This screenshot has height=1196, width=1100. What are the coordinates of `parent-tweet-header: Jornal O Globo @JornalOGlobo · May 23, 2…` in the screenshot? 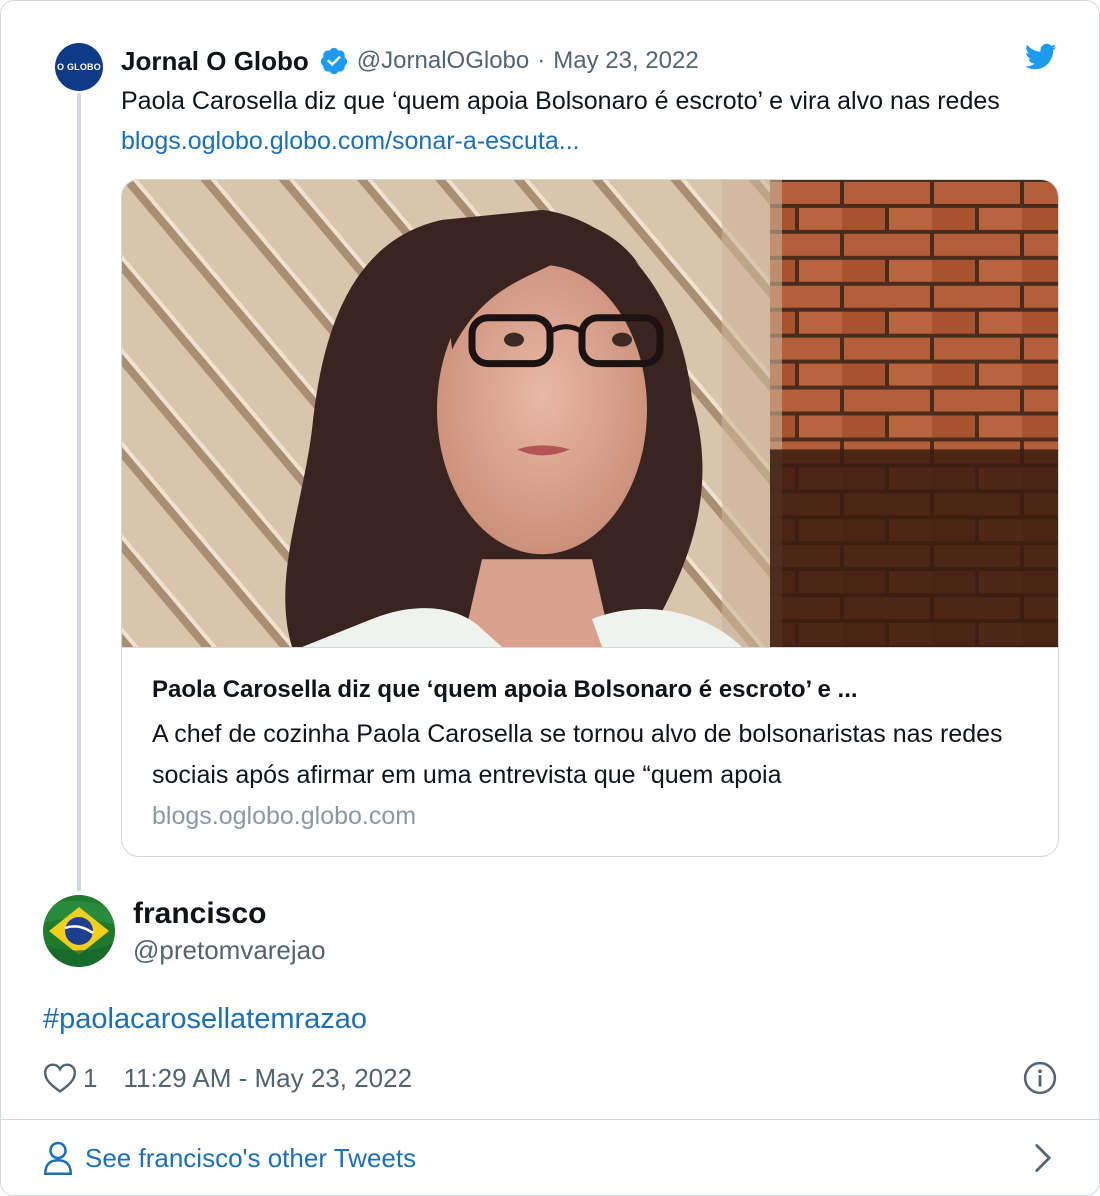 It's located at (410, 61).